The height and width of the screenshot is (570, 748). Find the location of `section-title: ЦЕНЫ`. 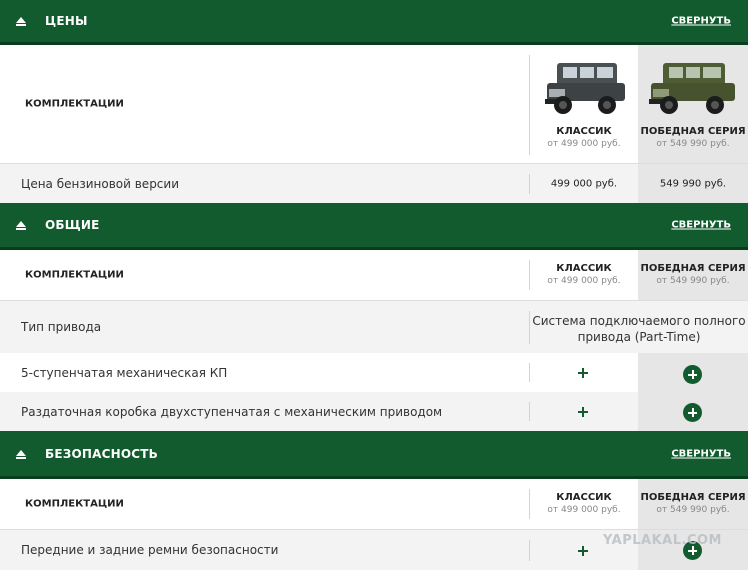

section-title: ЦЕНЫ is located at coordinates (66, 21).